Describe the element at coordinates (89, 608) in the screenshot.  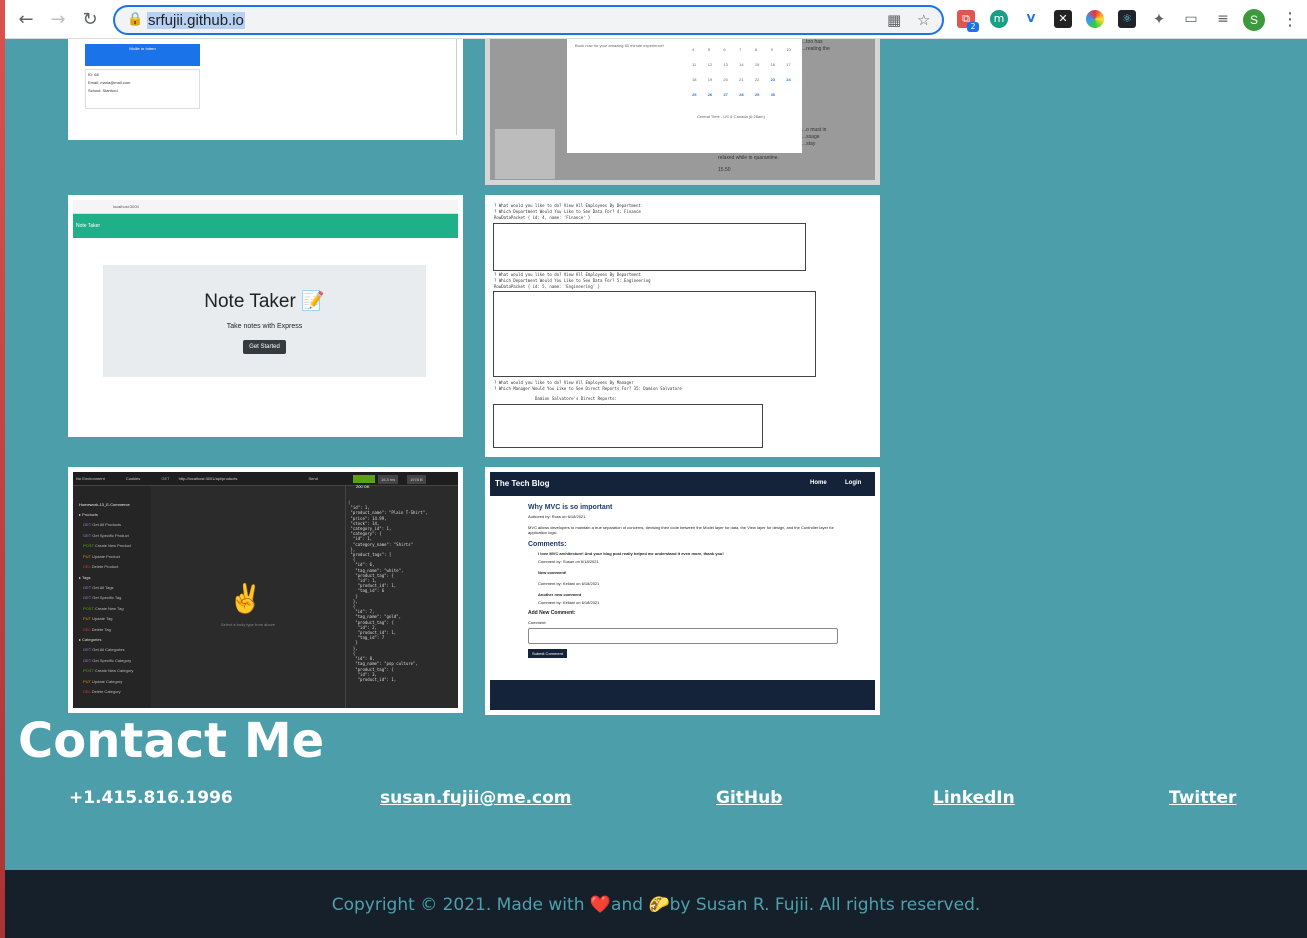
I see `request-method: POST` at that location.